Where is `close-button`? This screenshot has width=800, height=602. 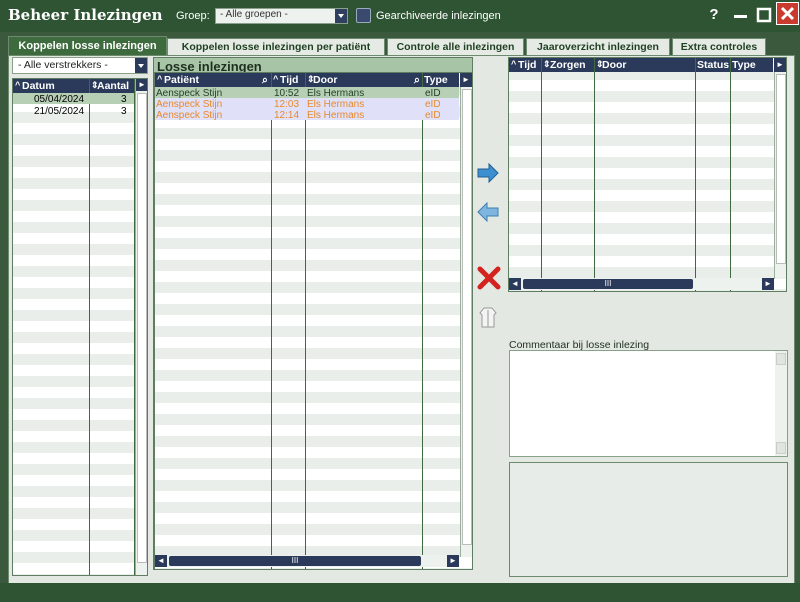
close-button is located at coordinates (787, 13).